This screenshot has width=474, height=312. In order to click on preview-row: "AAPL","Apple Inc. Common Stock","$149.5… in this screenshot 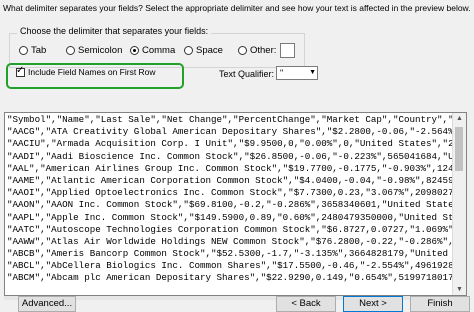, I will do `click(230, 217)`.